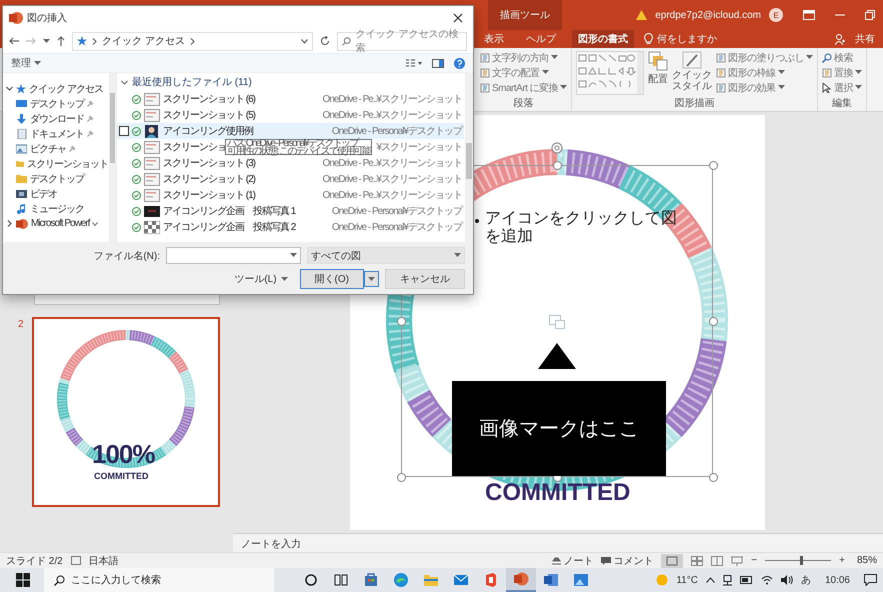 This screenshot has width=883, height=592. Describe the element at coordinates (233, 255) in the screenshot. I see `file-name-field` at that location.